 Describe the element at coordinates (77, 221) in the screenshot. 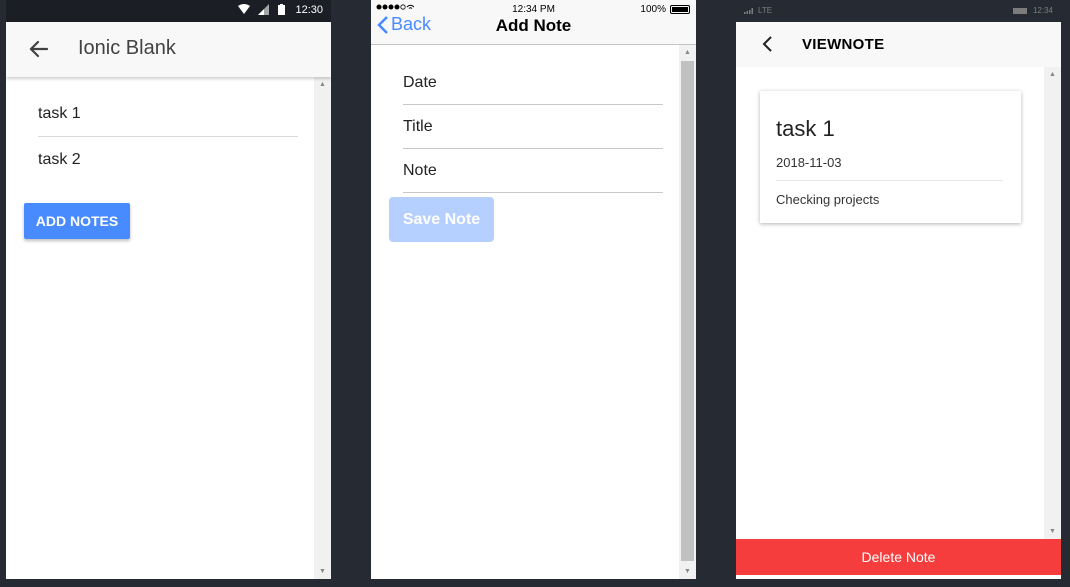

I see `add-notes-button: ADD NOTES` at that location.